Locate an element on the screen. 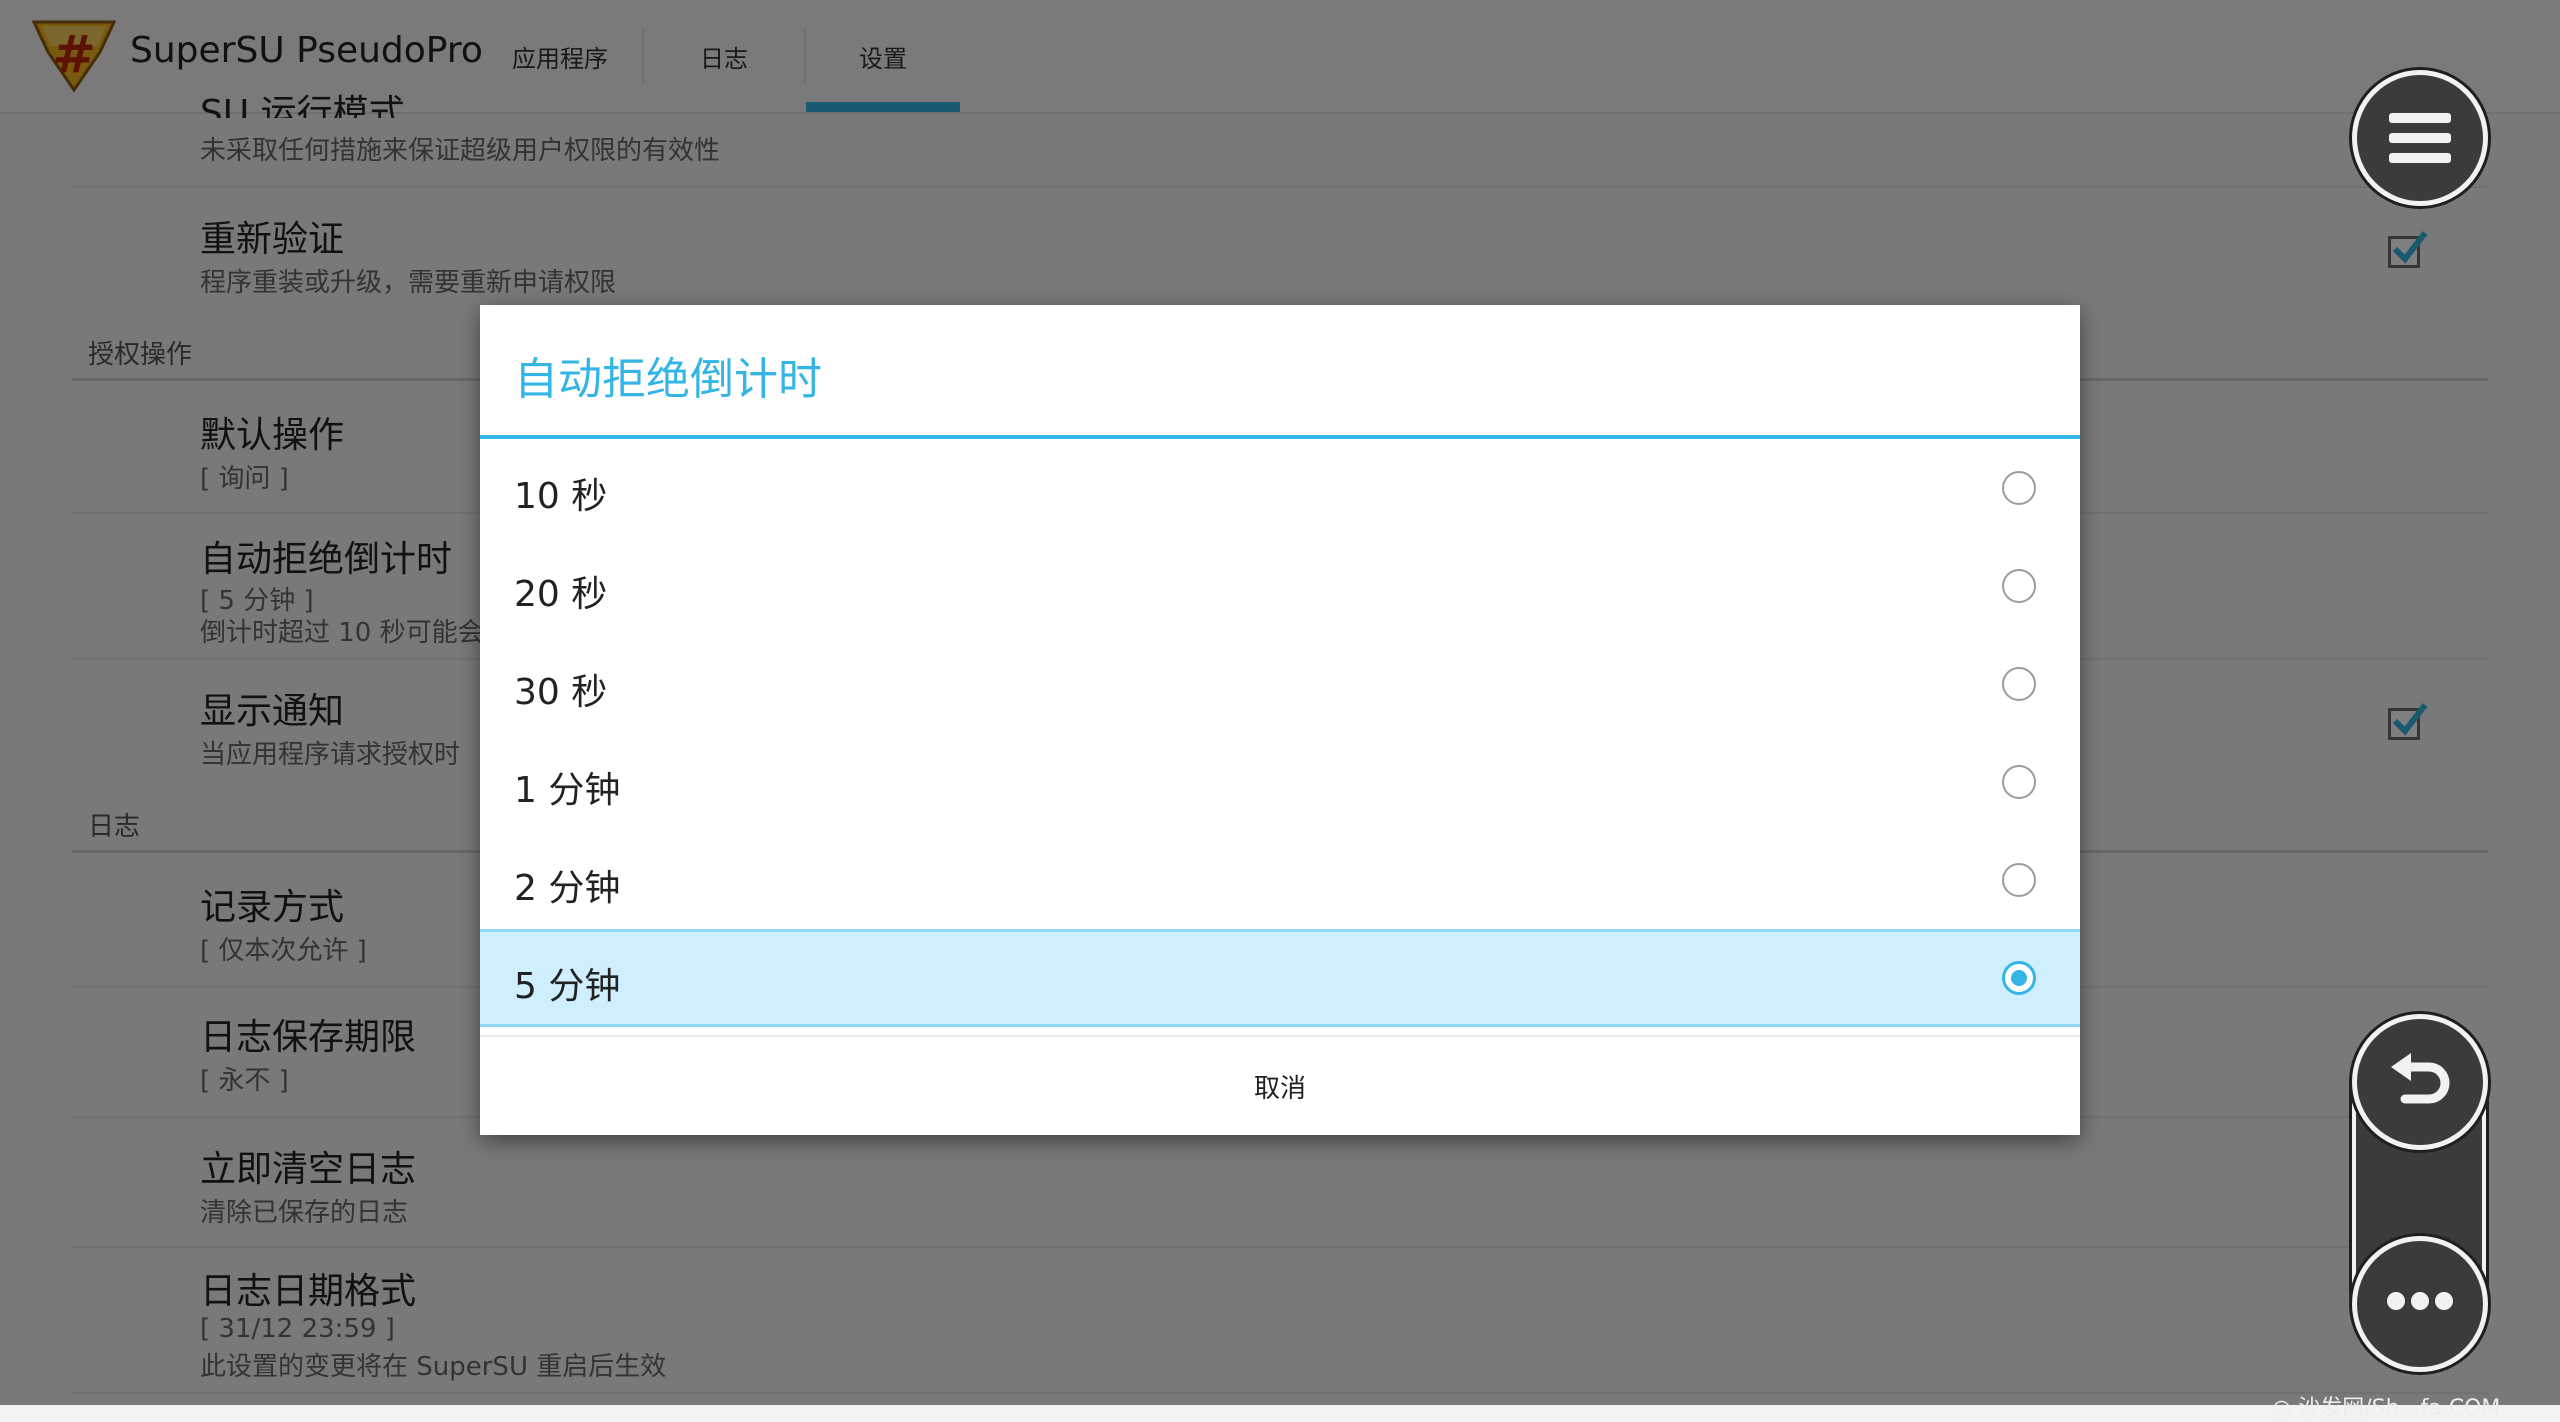 This screenshot has width=2560, height=1422. cancel-button: 取消 is located at coordinates (1280, 1086).